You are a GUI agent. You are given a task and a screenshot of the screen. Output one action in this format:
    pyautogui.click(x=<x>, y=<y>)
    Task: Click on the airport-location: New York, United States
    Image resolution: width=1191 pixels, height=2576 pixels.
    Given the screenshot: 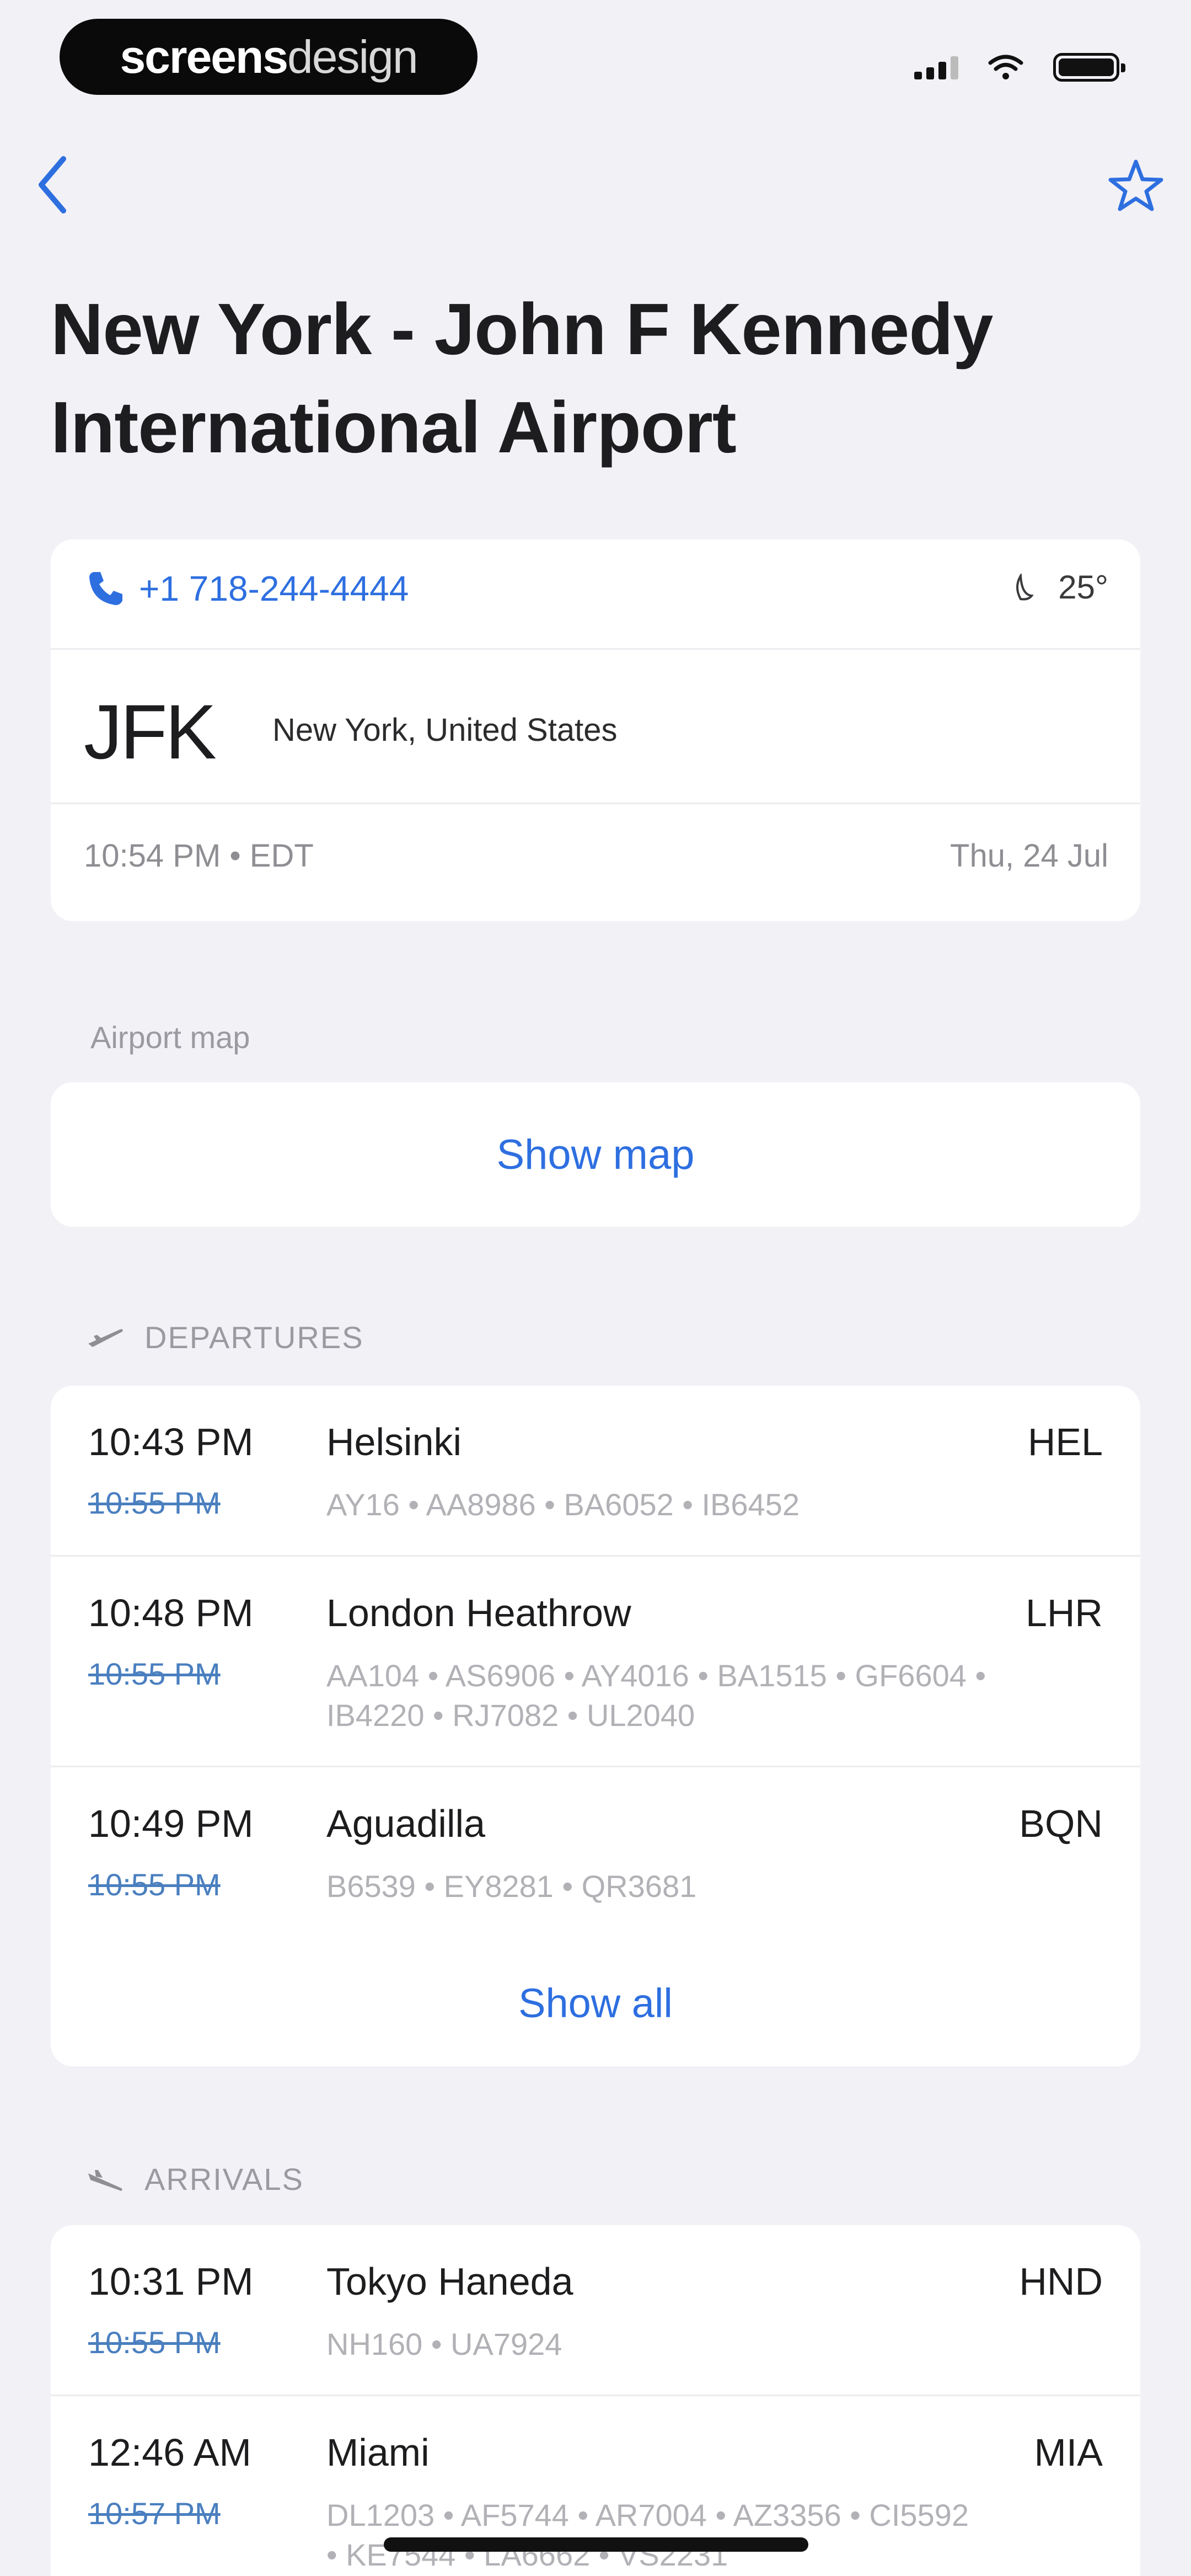 What is the action you would take?
    pyautogui.click(x=445, y=730)
    